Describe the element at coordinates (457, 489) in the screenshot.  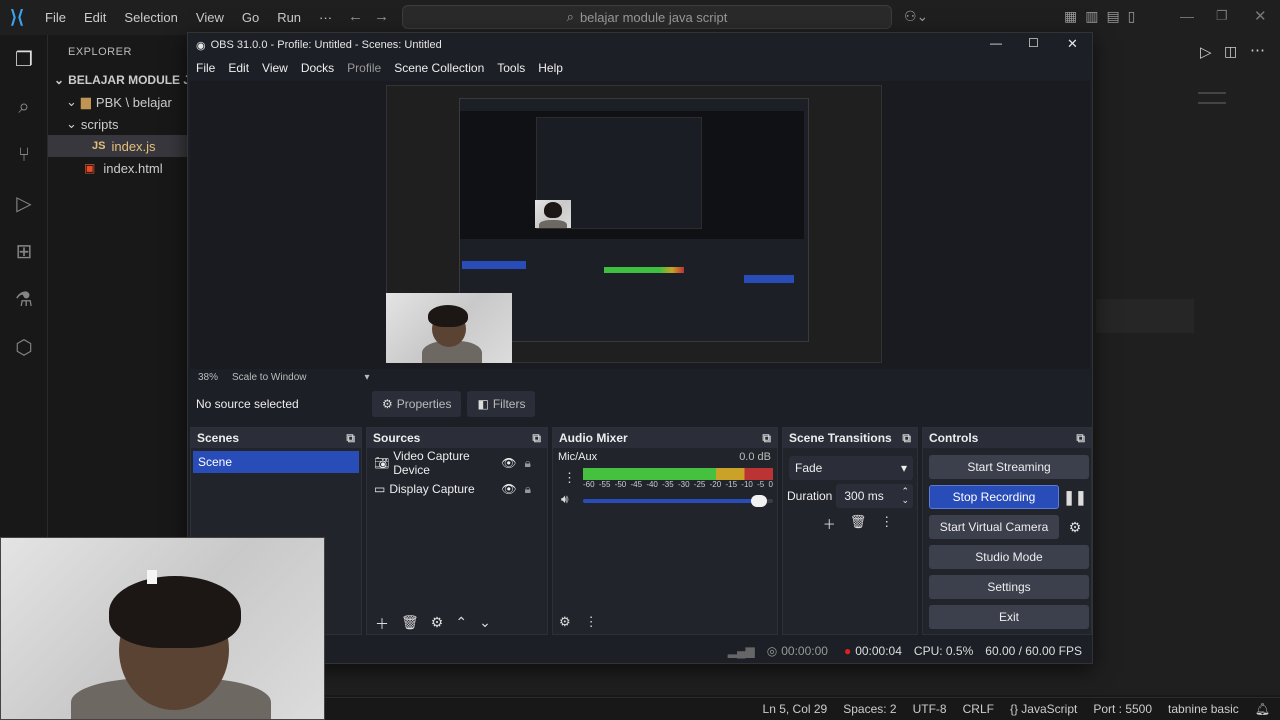
I see `source-item-display-capture: ▭ Display Capture 👁︎ 🔒︎` at that location.